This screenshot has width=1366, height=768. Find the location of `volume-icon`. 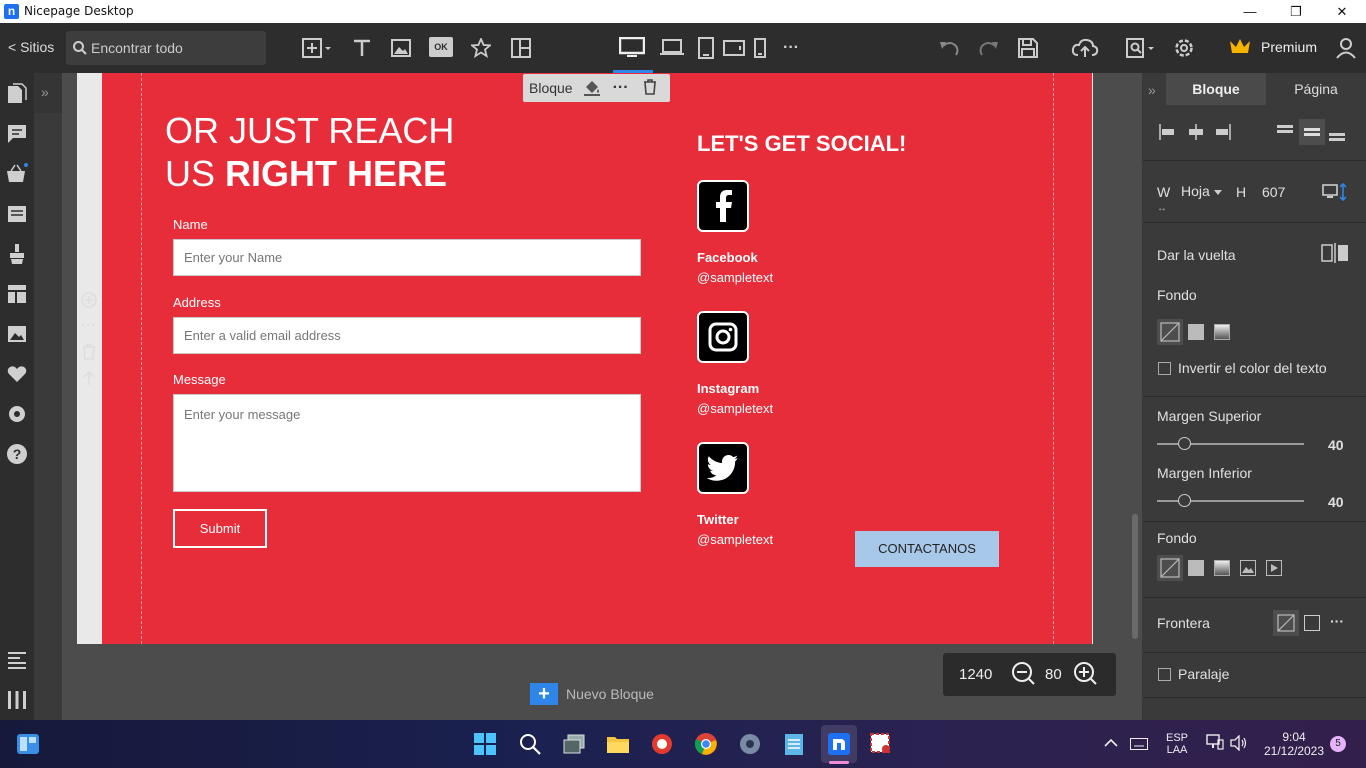

volume-icon is located at coordinates (1239, 745).